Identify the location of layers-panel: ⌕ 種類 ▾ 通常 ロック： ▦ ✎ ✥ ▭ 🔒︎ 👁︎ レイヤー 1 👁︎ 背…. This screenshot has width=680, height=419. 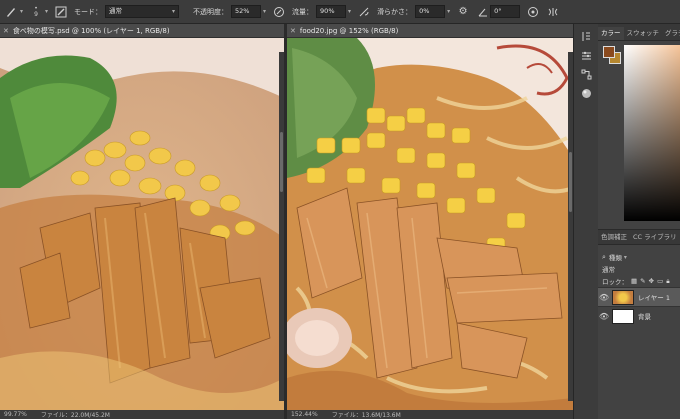
(639, 288).